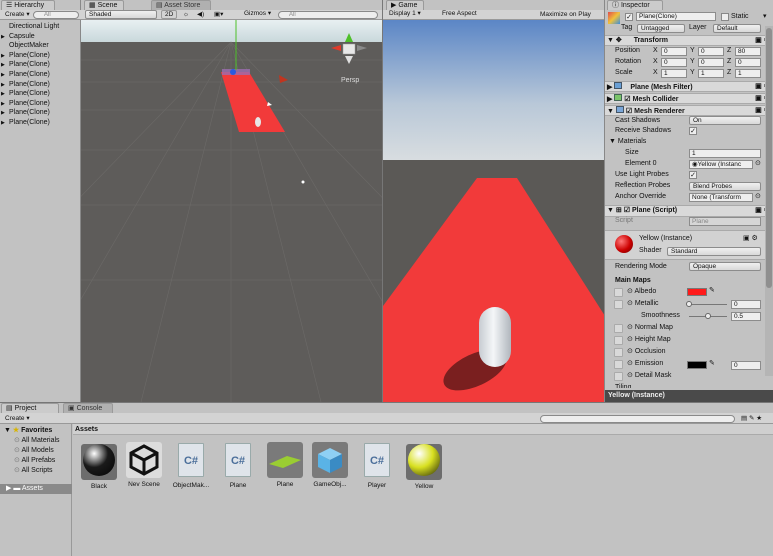 The height and width of the screenshot is (556, 773). What do you see at coordinates (328, 15) in the screenshot?
I see `scene-search-input: All` at bounding box center [328, 15].